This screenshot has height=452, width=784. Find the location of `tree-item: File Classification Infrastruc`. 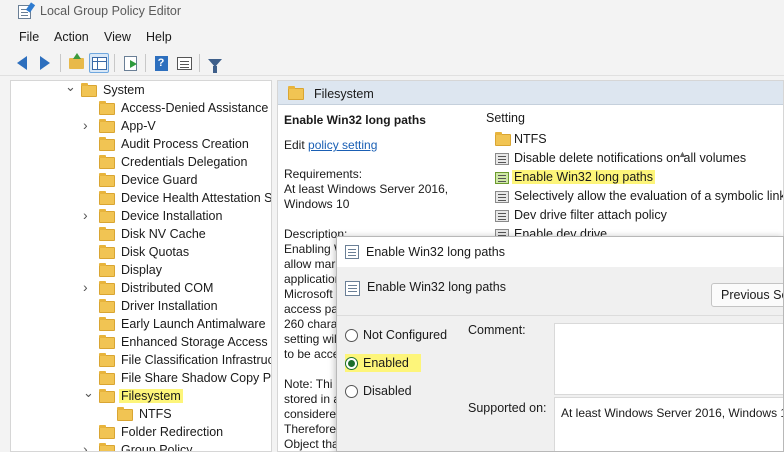

tree-item: File Classification Infrastruc is located at coordinates (141, 361).